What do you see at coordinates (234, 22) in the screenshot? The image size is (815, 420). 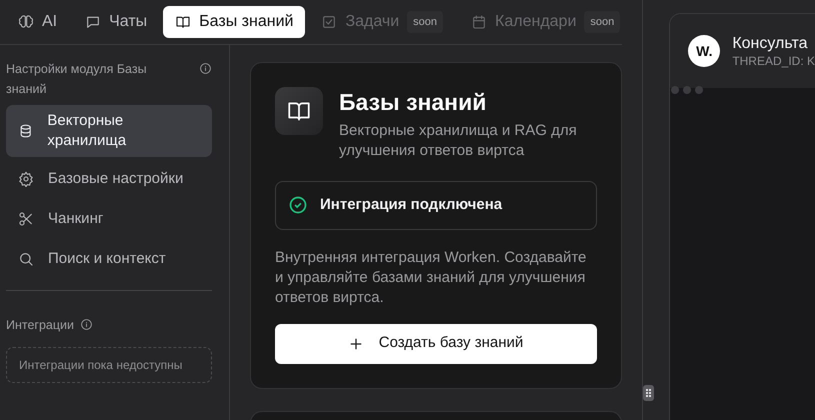 I see `tab: Базы знаний` at bounding box center [234, 22].